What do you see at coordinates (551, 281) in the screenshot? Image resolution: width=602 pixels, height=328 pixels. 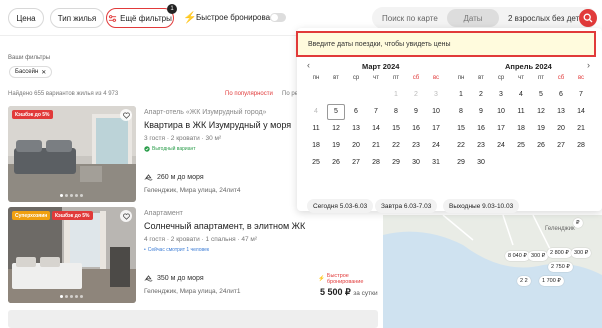 I see `map-price-marker: 1 700 ₽` at bounding box center [551, 281].